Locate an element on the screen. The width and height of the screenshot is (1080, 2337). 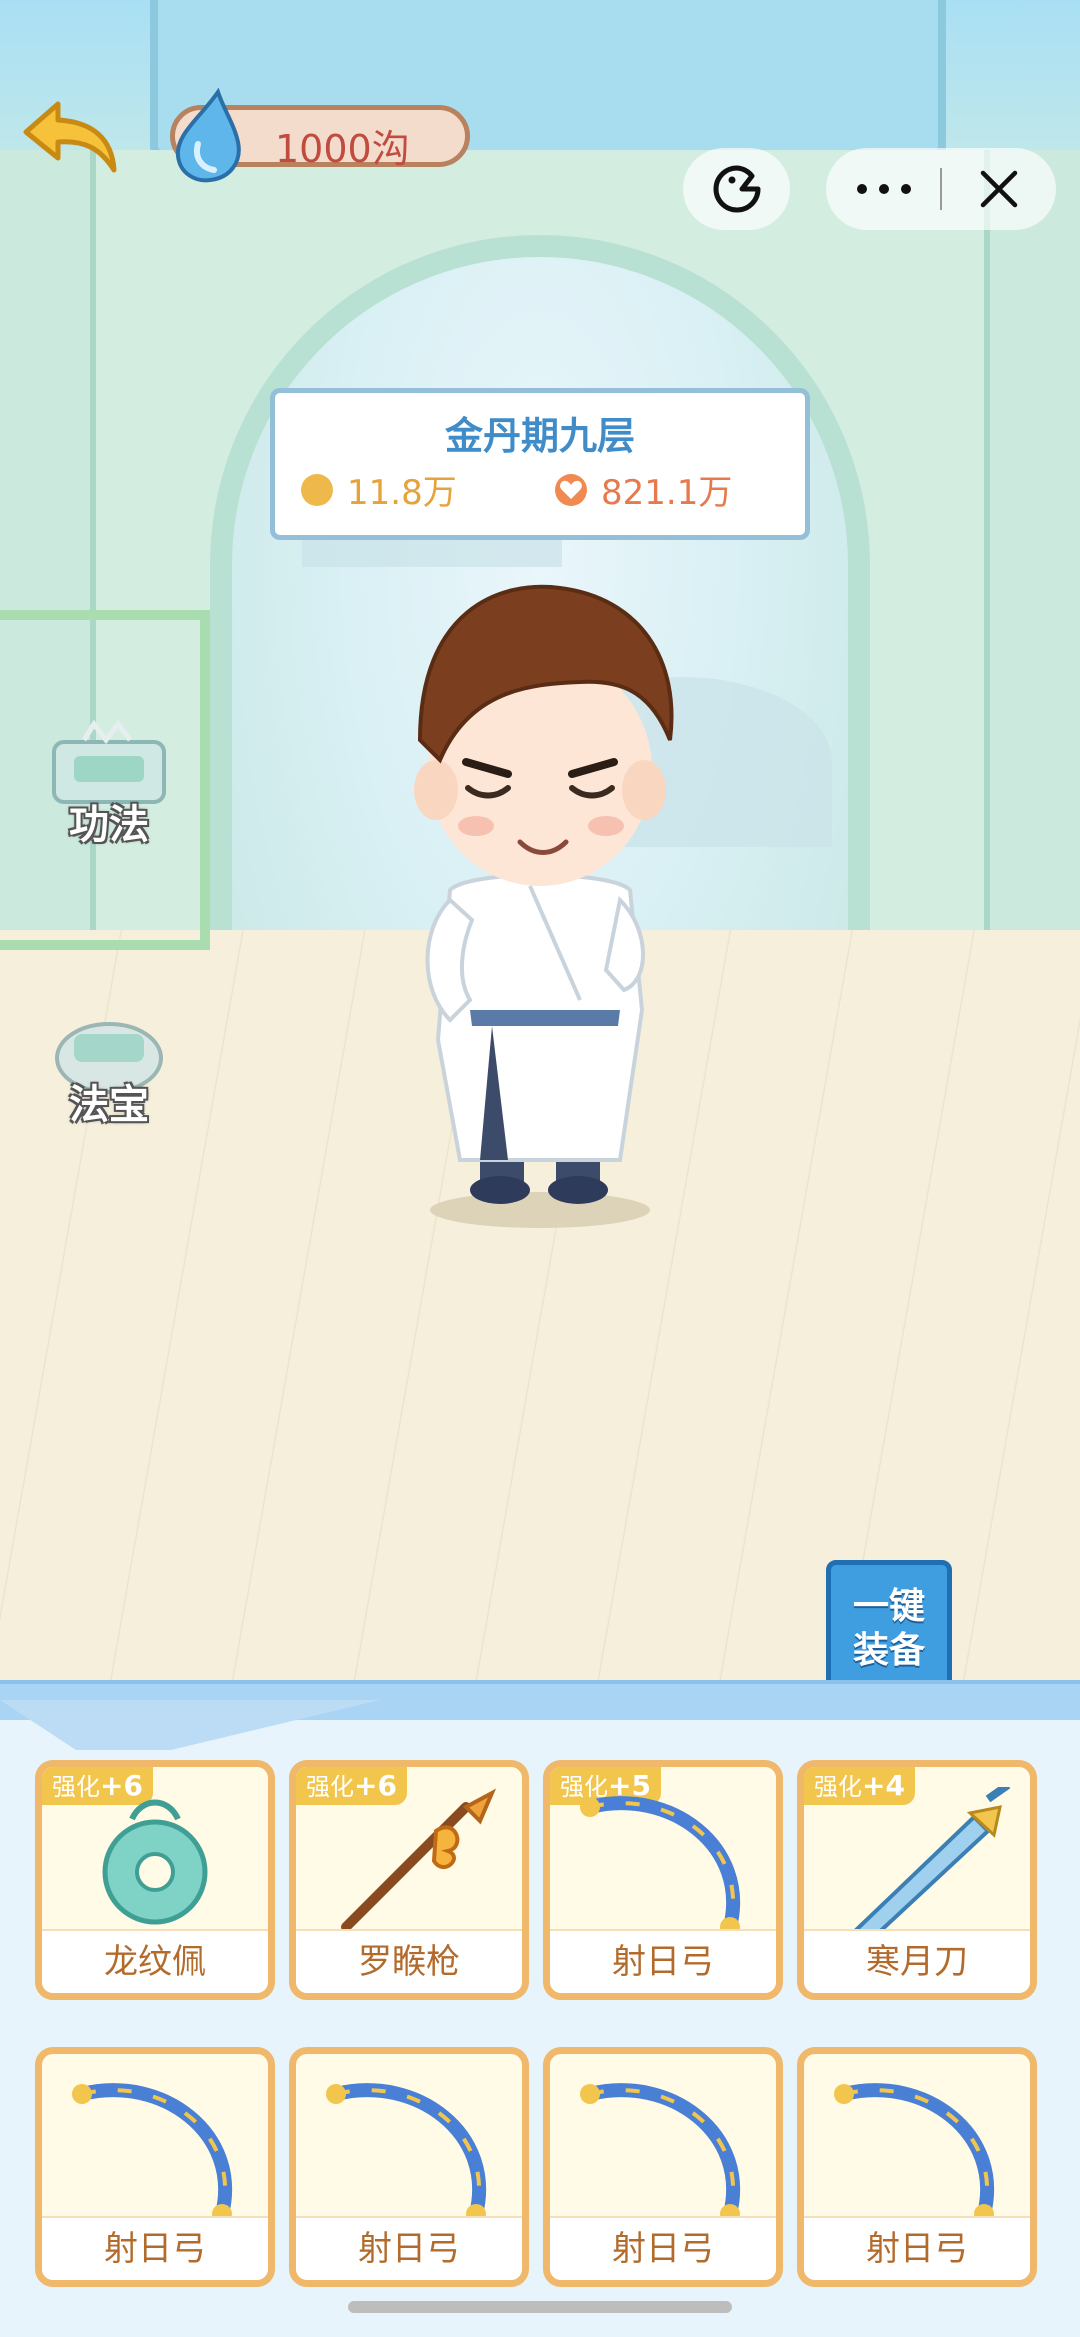
game-center-capsule is located at coordinates (736, 189).